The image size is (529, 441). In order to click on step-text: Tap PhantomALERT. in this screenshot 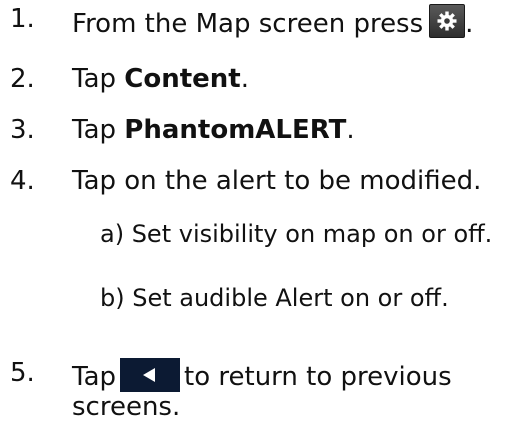, I will do `click(213, 130)`.